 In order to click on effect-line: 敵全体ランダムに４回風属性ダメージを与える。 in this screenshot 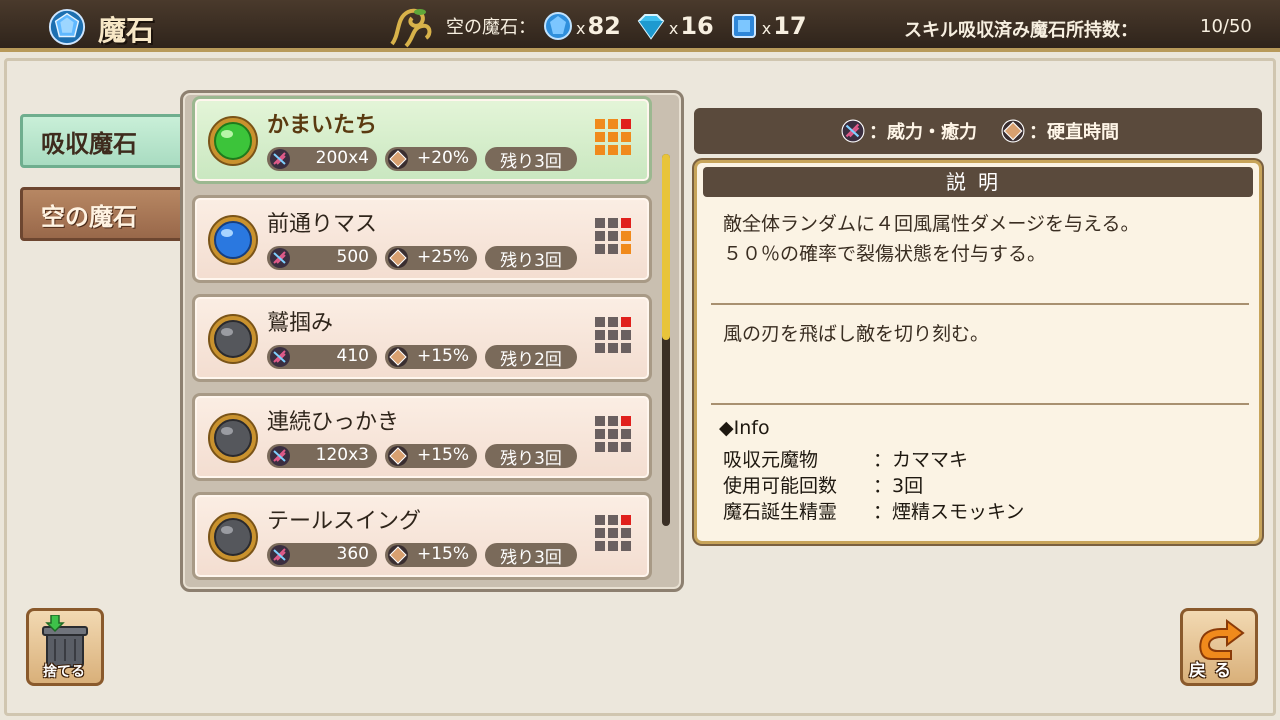, I will do `click(931, 224)`.